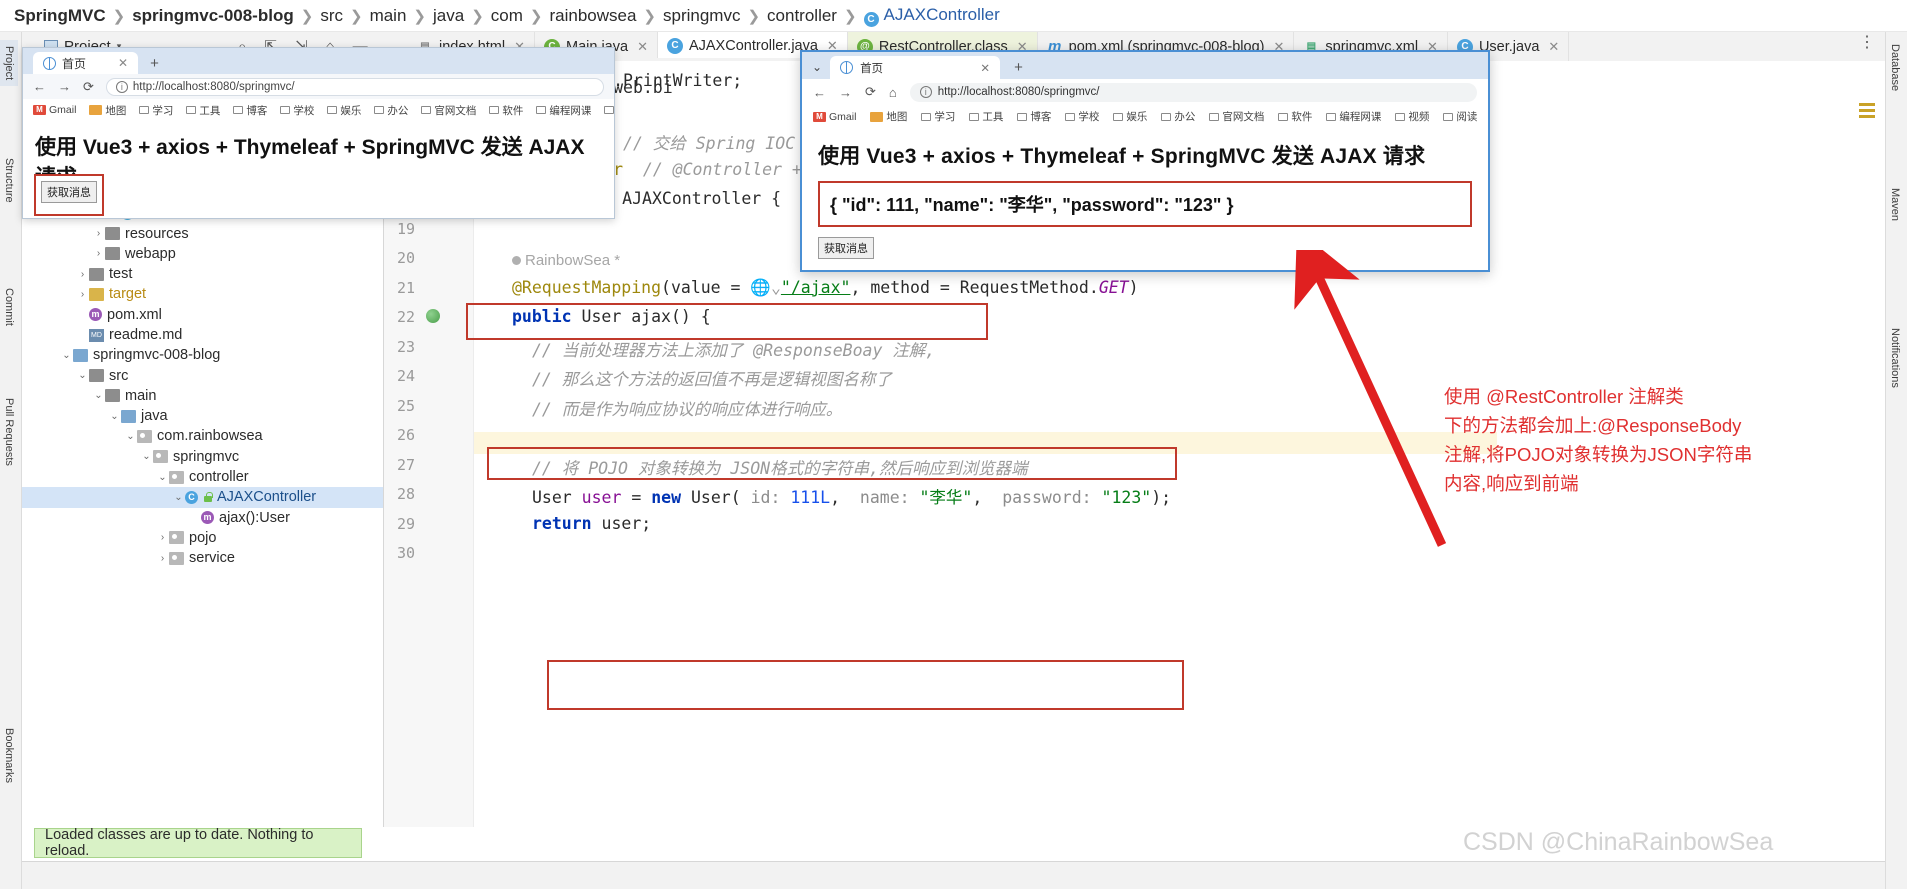  Describe the element at coordinates (202, 335) in the screenshot. I see `tree-item-readme-md: MD readme.md` at that location.